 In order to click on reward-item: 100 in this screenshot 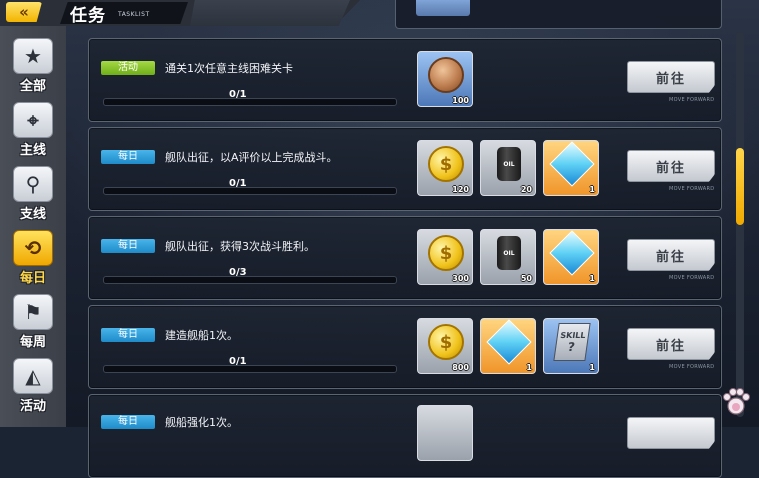, I will do `click(445, 79)`.